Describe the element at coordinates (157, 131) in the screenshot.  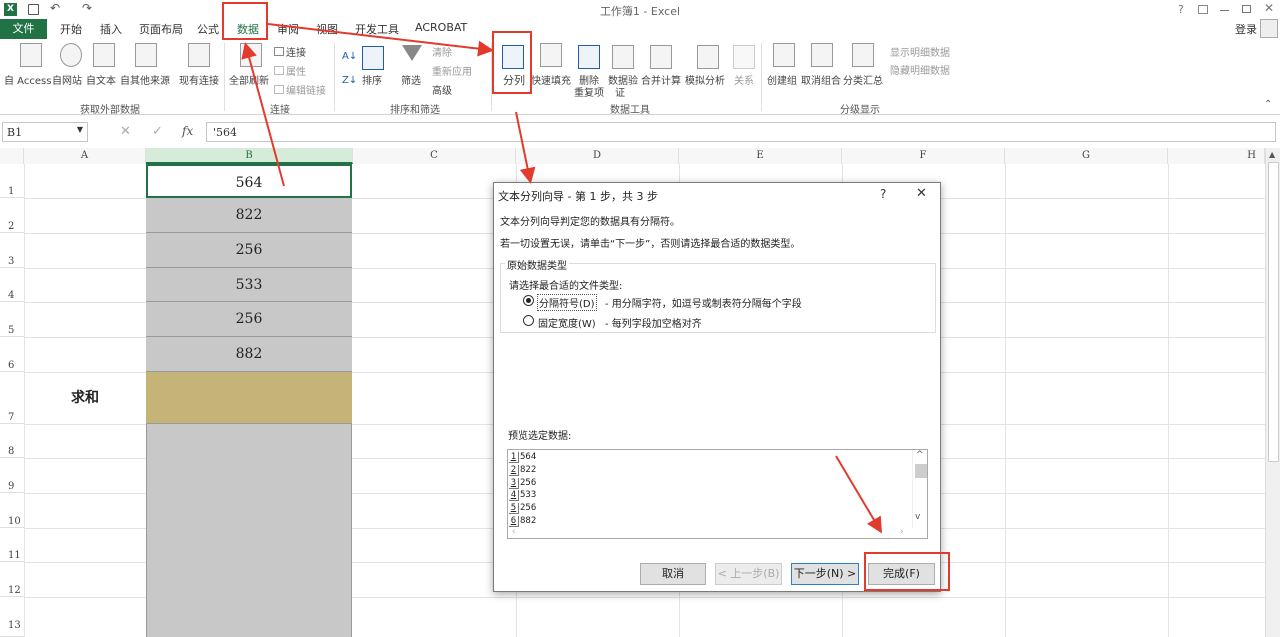
I see `confirm-entry-icon: ✓` at that location.